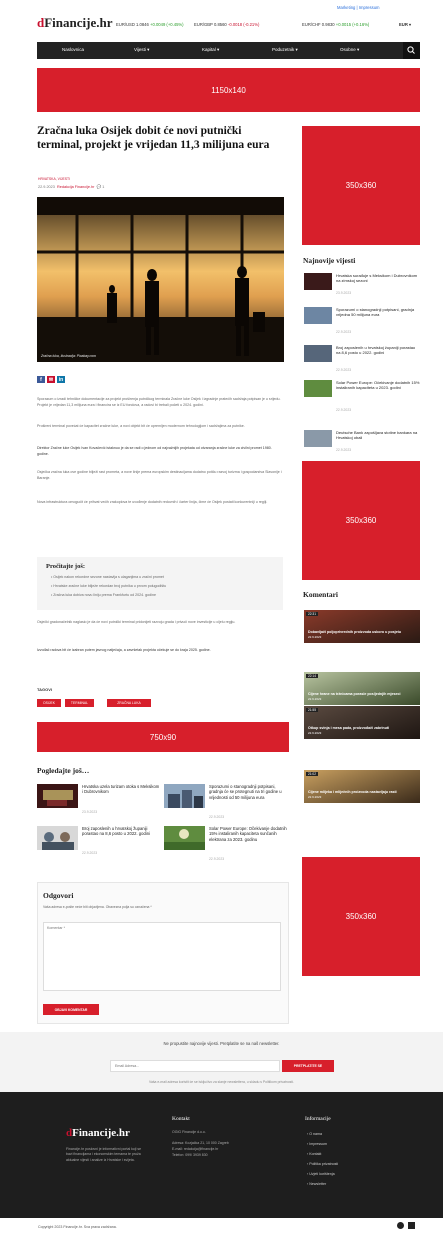 The height and width of the screenshot is (1236, 443). Describe the element at coordinates (41, 379) in the screenshot. I see `share-facebook-button: f` at that location.